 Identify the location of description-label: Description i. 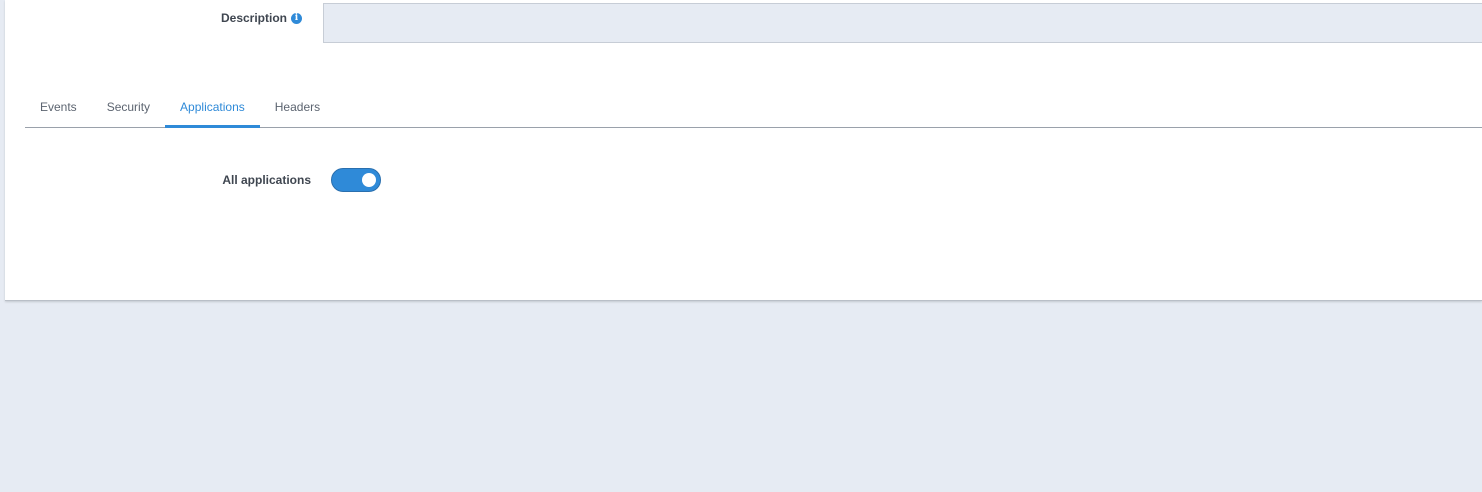
(261, 18).